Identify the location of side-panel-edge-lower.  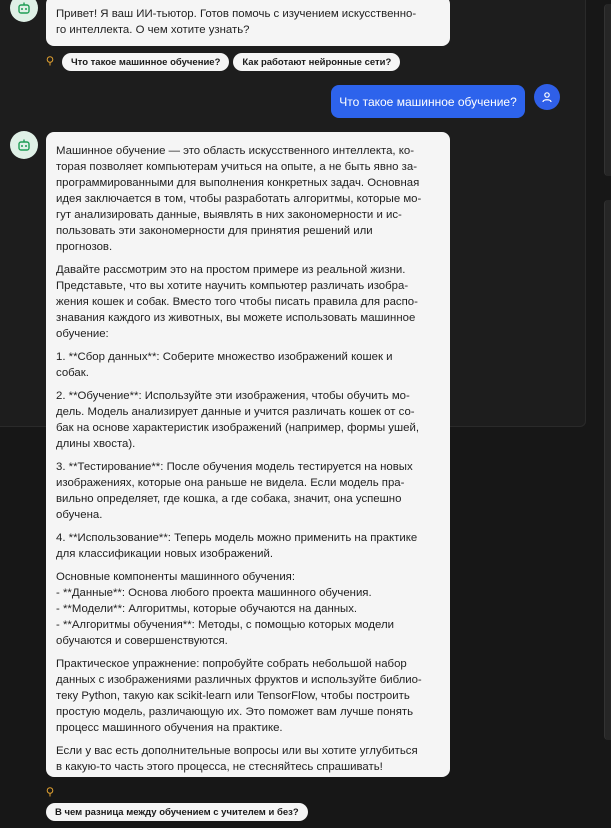
(607, 470).